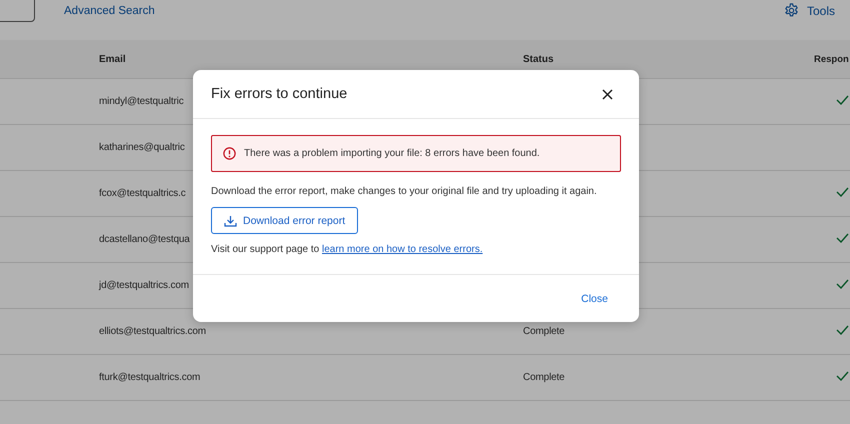 The image size is (850, 424). Describe the element at coordinates (594, 298) in the screenshot. I see `close-button: Close` at that location.